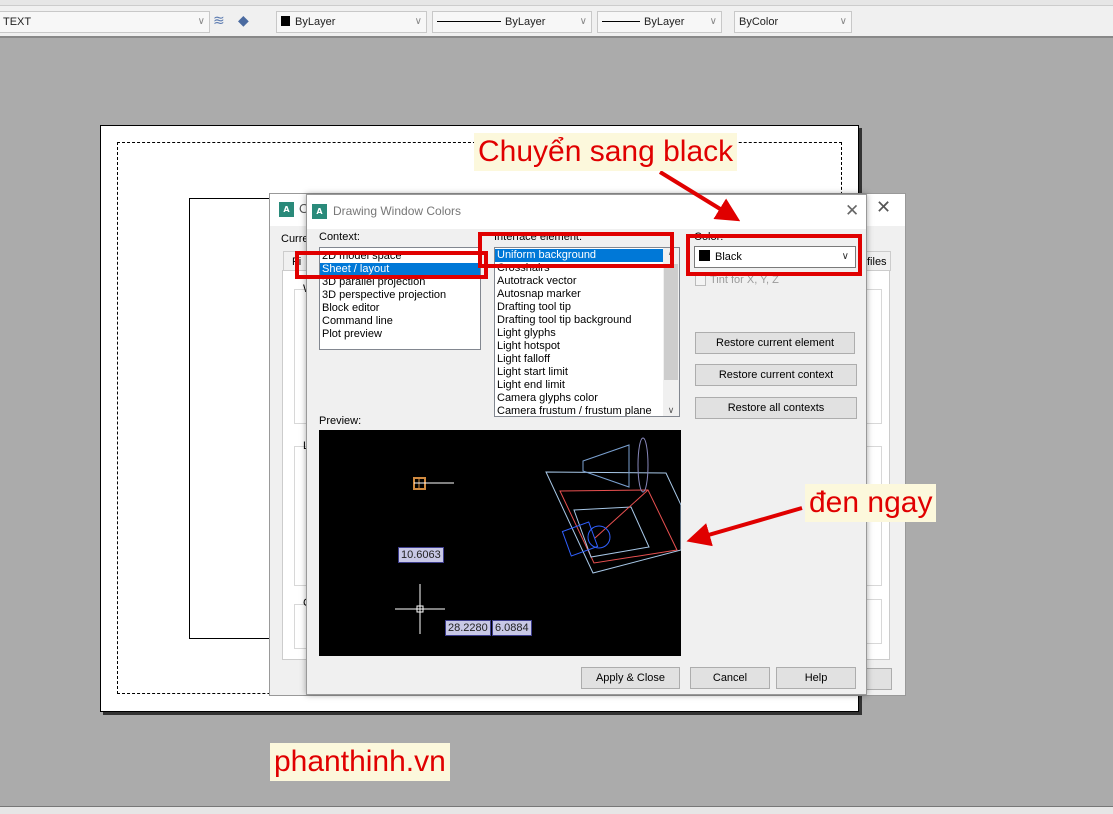 Image resolution: width=1113 pixels, height=814 pixels. What do you see at coordinates (556, 810) in the screenshot?
I see `status-bar` at bounding box center [556, 810].